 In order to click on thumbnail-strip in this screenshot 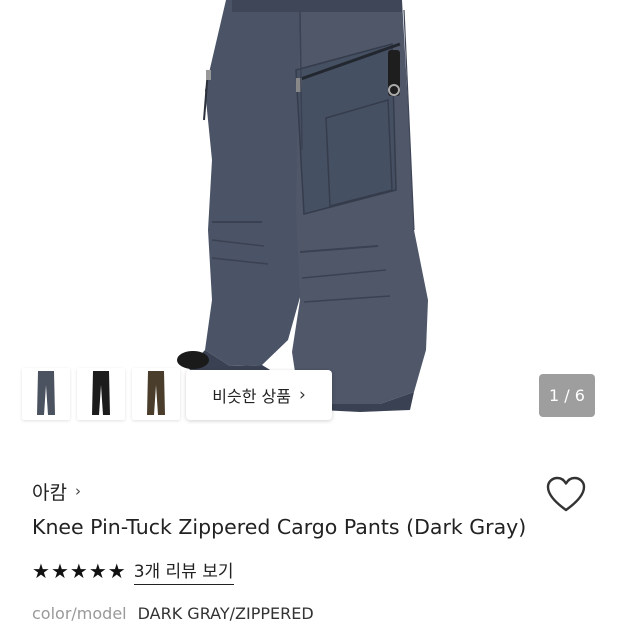, I will do `click(101, 394)`.